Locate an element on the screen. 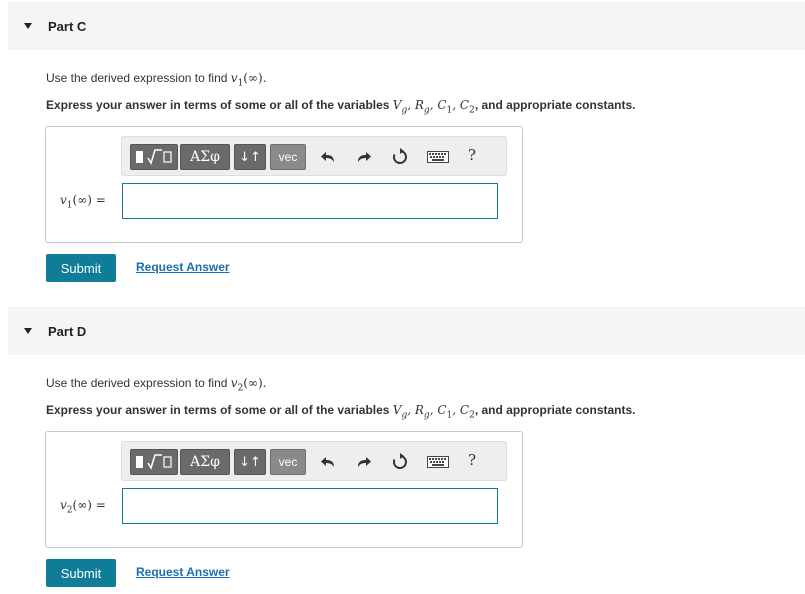 This screenshot has height=594, width=805. instruction-variable: v2(∞). is located at coordinates (248, 384).